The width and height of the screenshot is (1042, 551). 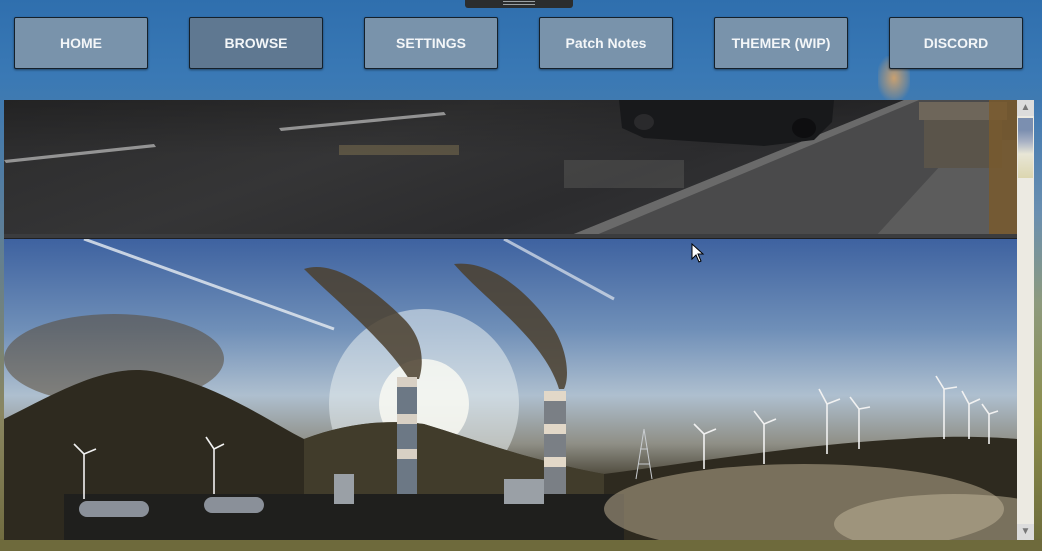 What do you see at coordinates (1025, 148) in the screenshot?
I see `scroll-thumb` at bounding box center [1025, 148].